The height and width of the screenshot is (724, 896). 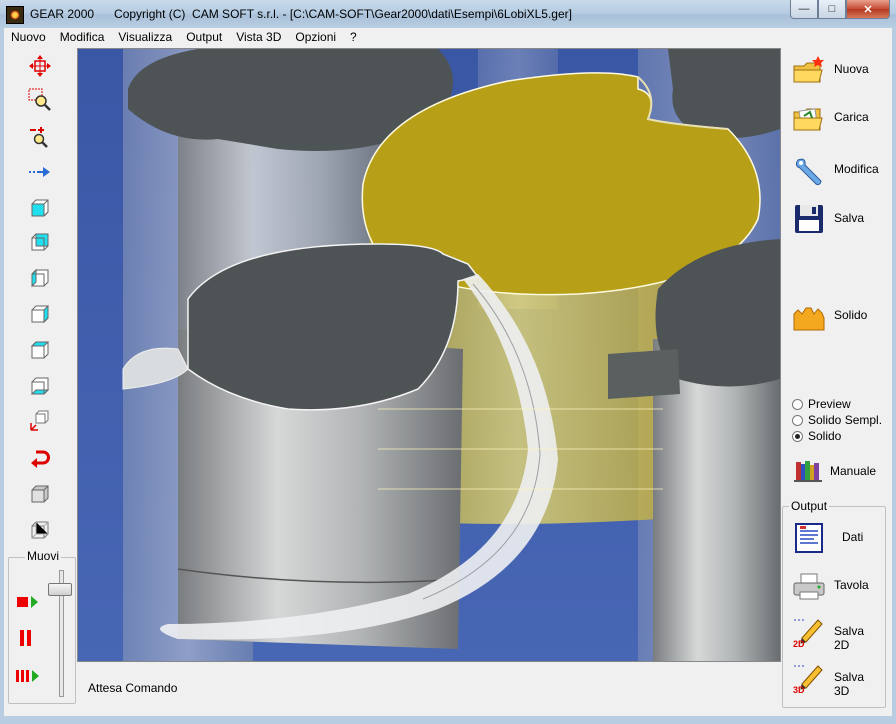 I want to click on manuale-label: Manuale, so click(x=853, y=471).